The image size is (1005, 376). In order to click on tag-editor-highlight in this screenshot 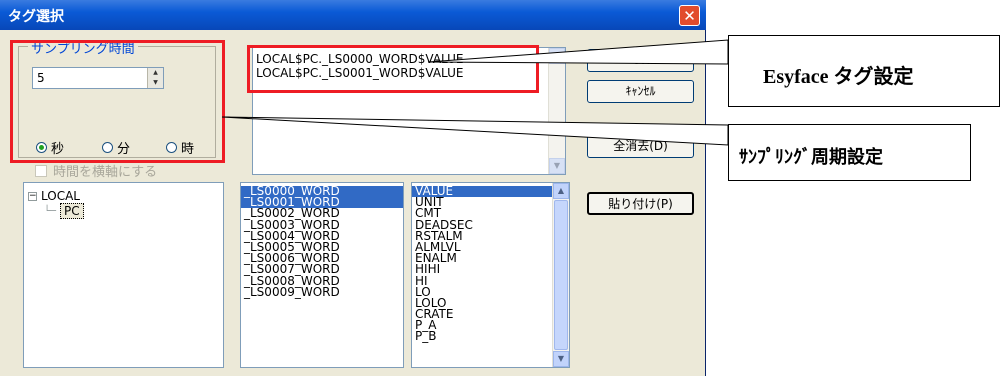, I will do `click(393, 69)`.